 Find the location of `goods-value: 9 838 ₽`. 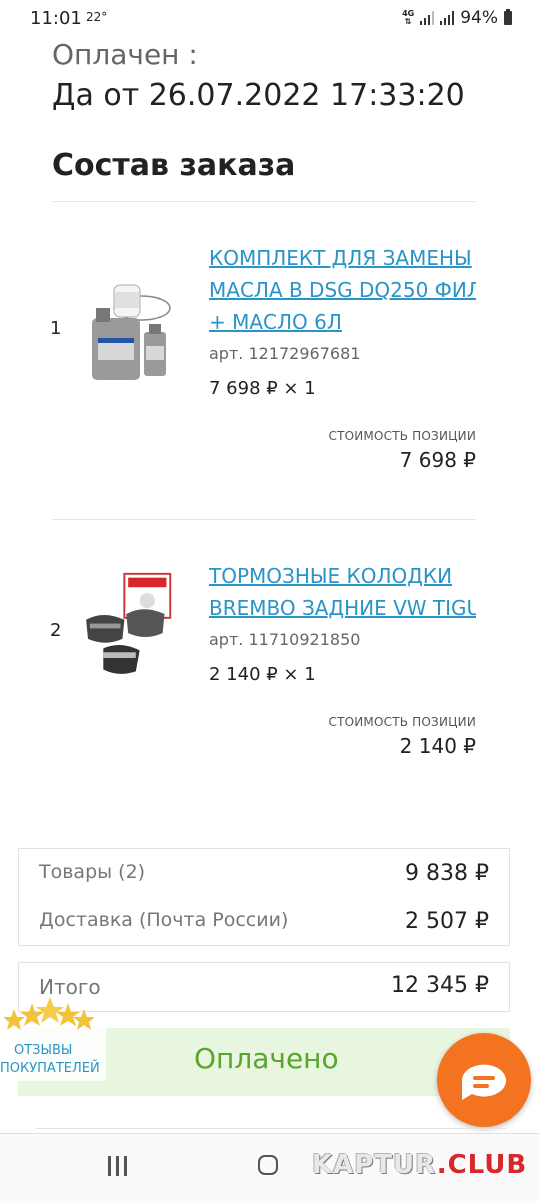

goods-value: 9 838 ₽ is located at coordinates (447, 873).